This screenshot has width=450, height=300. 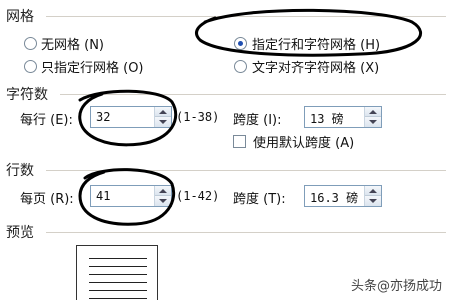 What do you see at coordinates (127, 197) in the screenshot?
I see `annotation-circle-lines-per-page` at bounding box center [127, 197].